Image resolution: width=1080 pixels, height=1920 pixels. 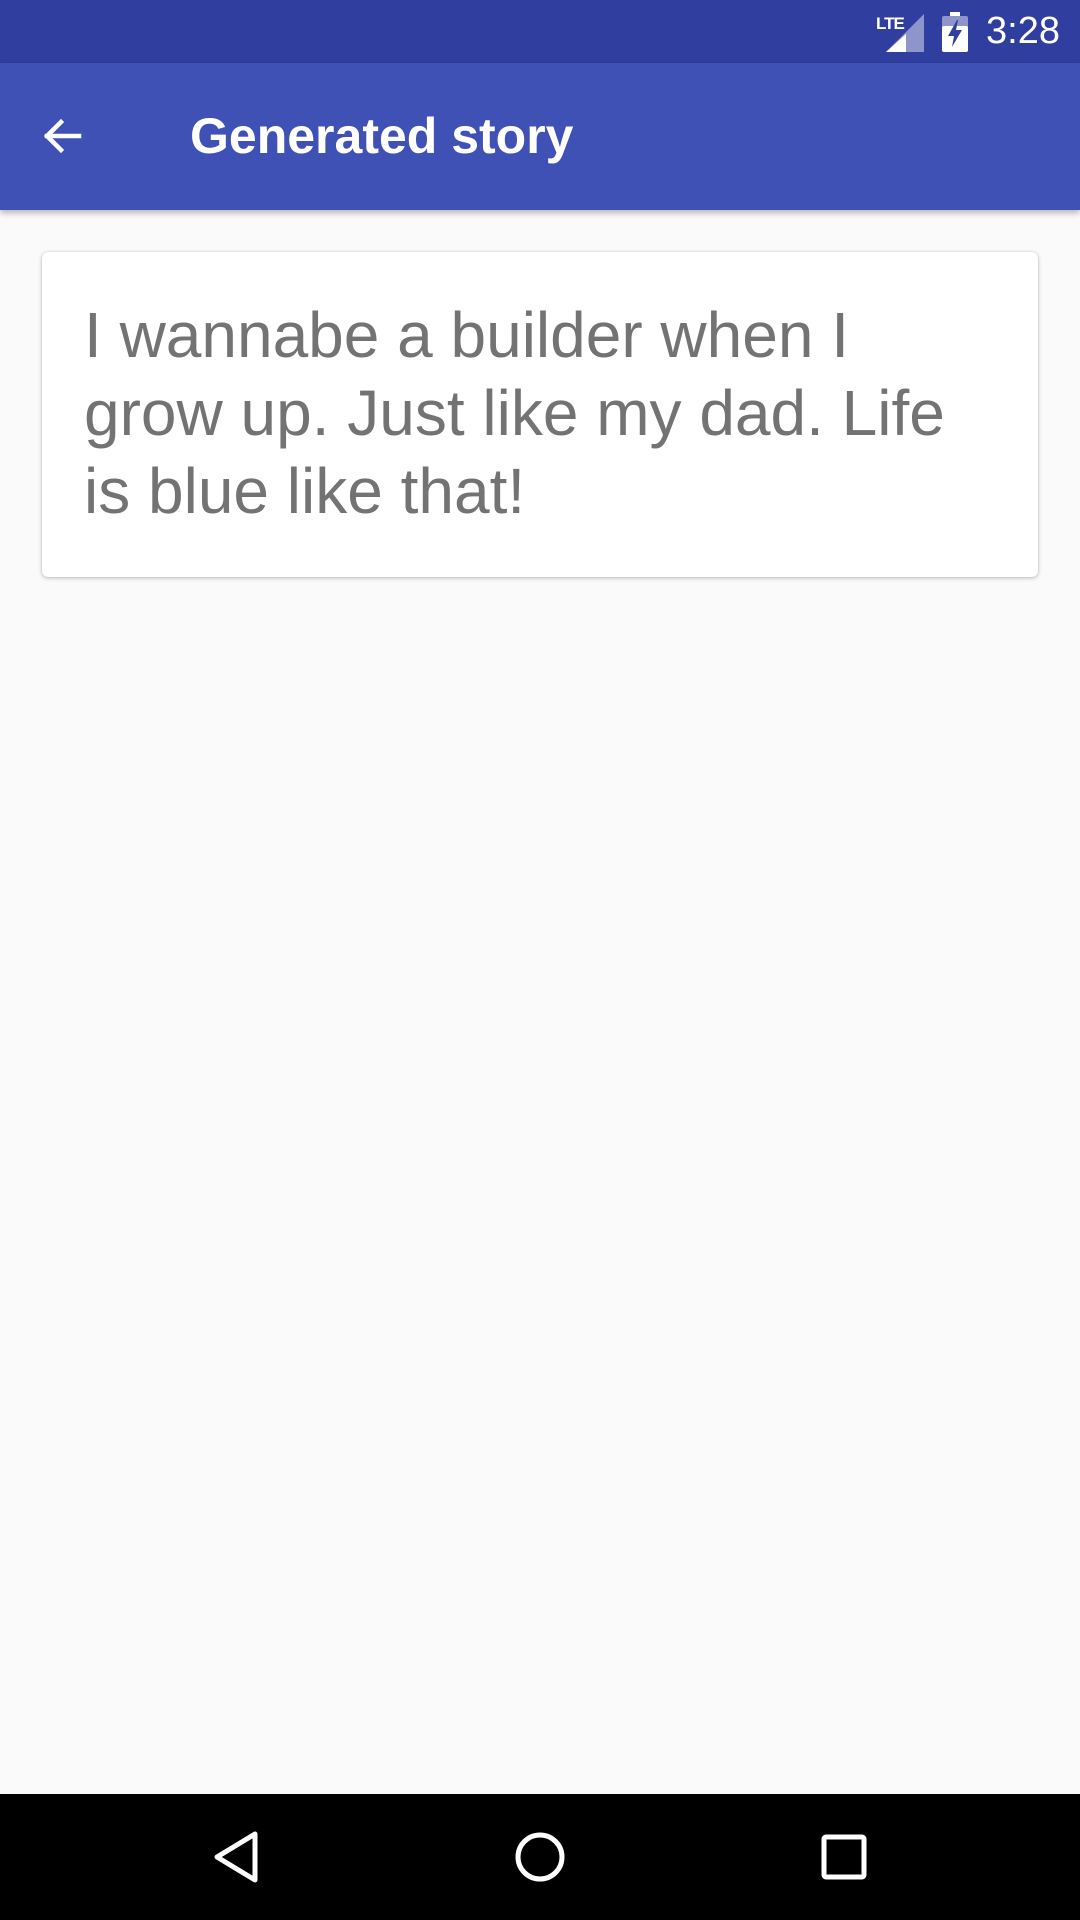 I want to click on back-button, so click(x=63, y=136).